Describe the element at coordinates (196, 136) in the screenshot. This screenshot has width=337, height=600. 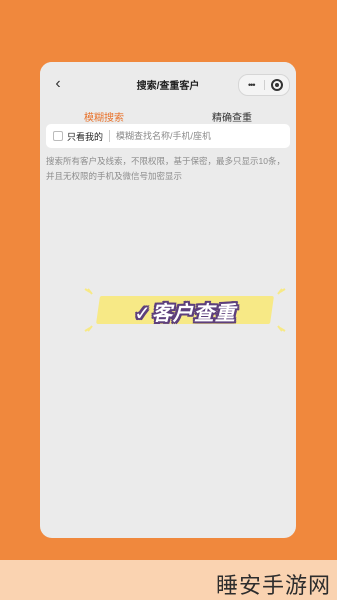
I see `search-input` at that location.